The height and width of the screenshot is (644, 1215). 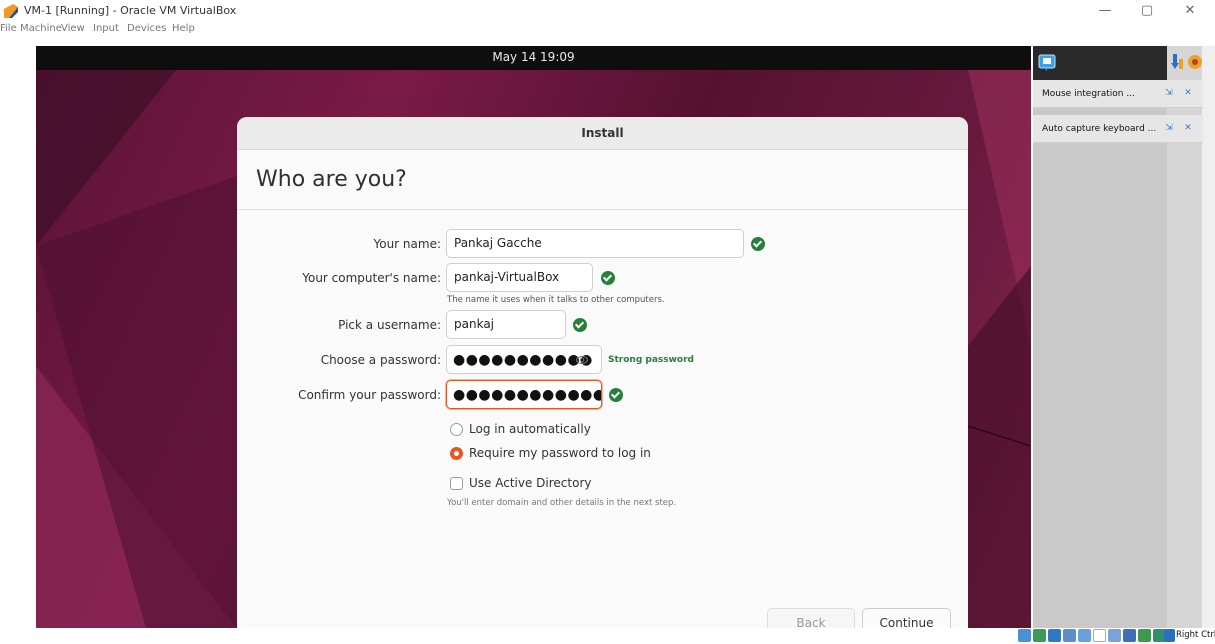 What do you see at coordinates (607, 30) in the screenshot?
I see `menu-bar: File Machine View Input Devices Help` at bounding box center [607, 30].